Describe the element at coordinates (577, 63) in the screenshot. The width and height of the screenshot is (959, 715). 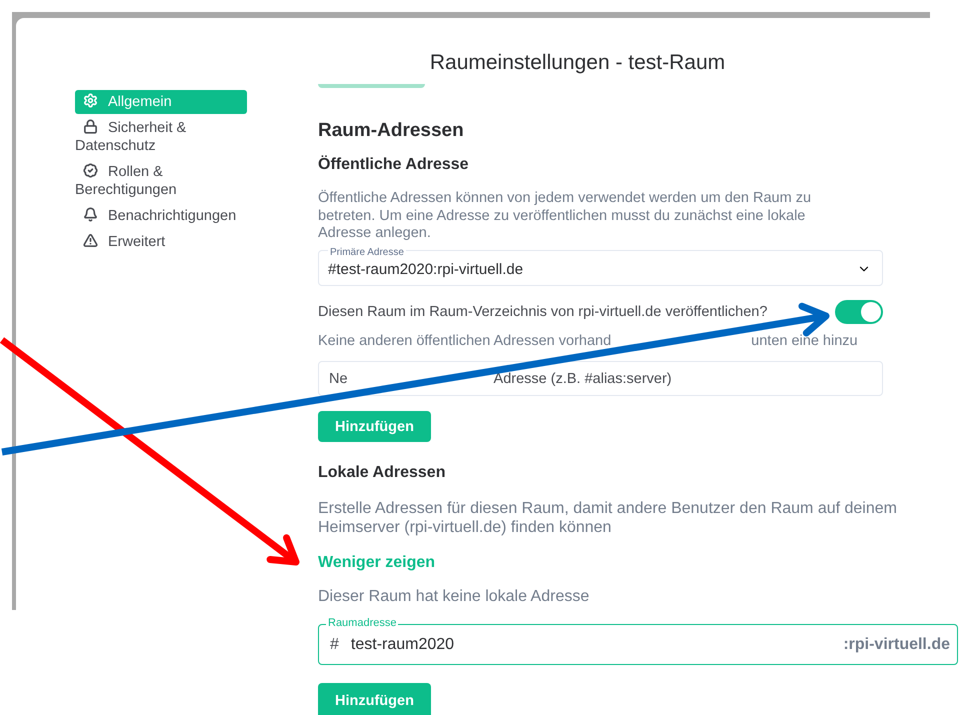
I see `dialog-title: Raumeinstellungen - test-Raum` at that location.